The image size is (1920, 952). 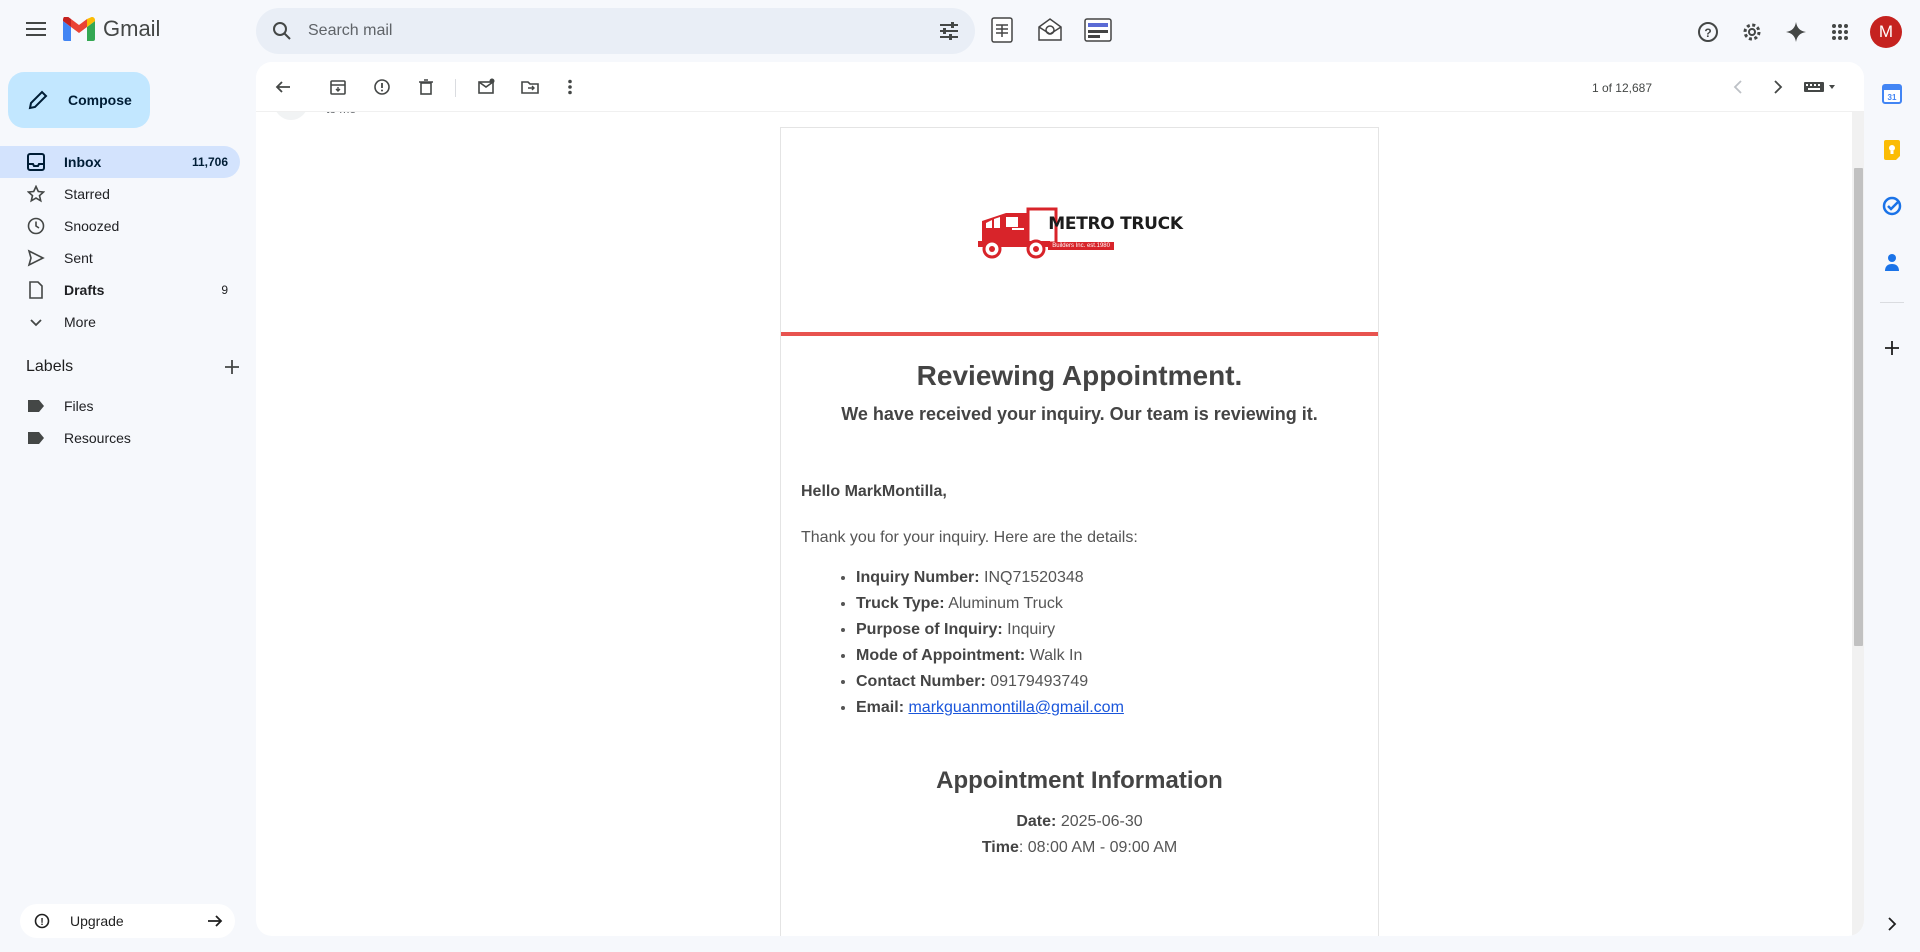 I want to click on arrow-right-icon, so click(x=215, y=921).